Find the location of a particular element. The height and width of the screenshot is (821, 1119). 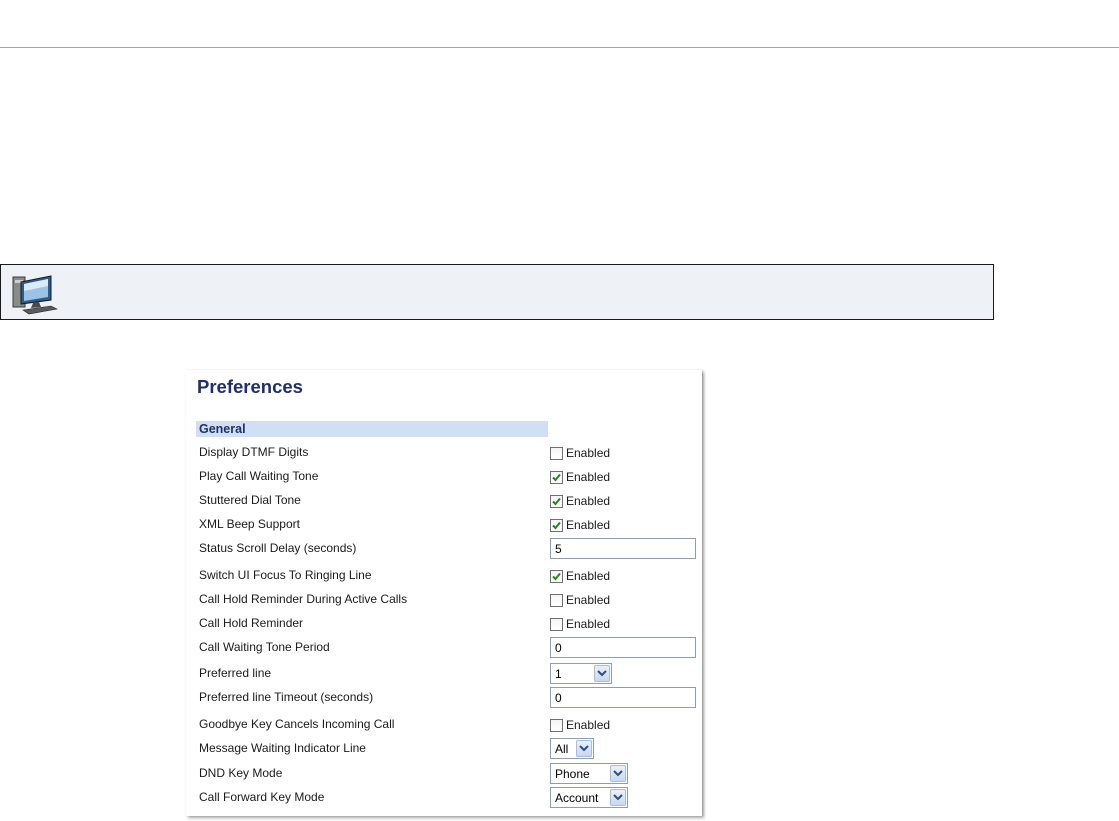

page-title: Preferences is located at coordinates (250, 386).